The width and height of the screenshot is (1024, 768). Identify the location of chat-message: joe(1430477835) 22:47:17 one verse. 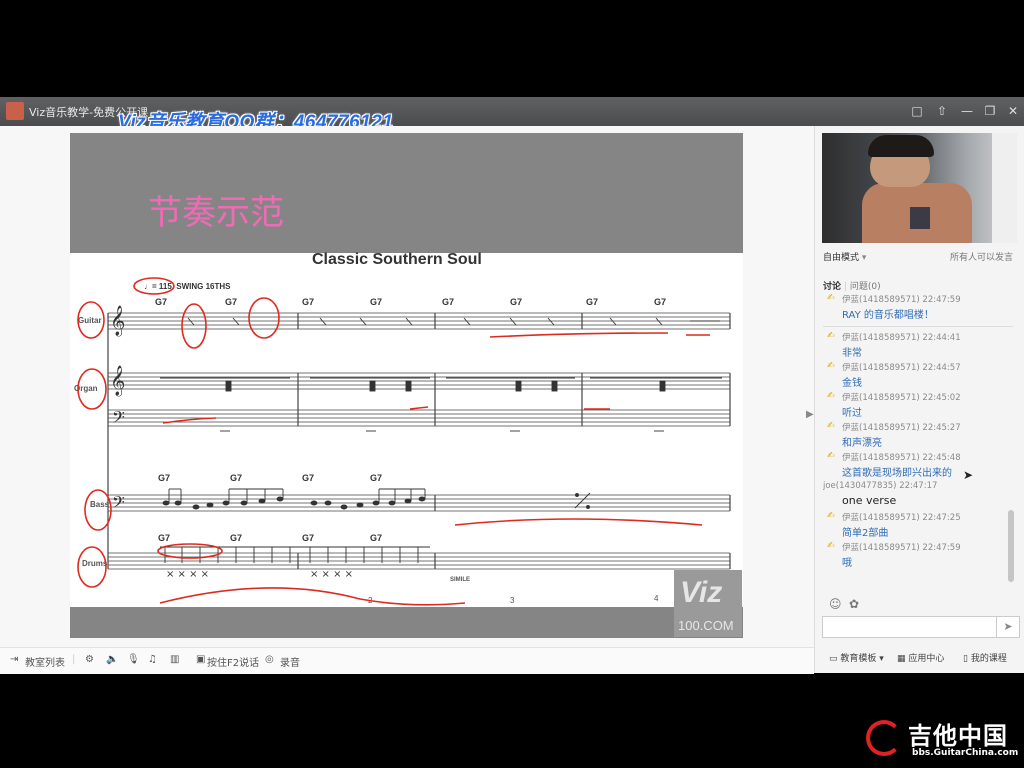
(918, 496).